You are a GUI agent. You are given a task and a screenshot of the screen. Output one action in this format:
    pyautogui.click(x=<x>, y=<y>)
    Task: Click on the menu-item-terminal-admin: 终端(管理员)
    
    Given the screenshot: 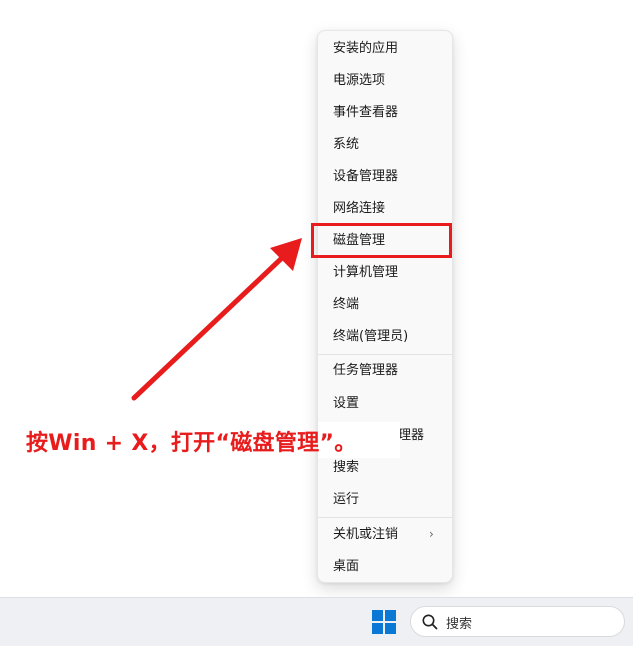 What is the action you would take?
    pyautogui.click(x=370, y=337)
    